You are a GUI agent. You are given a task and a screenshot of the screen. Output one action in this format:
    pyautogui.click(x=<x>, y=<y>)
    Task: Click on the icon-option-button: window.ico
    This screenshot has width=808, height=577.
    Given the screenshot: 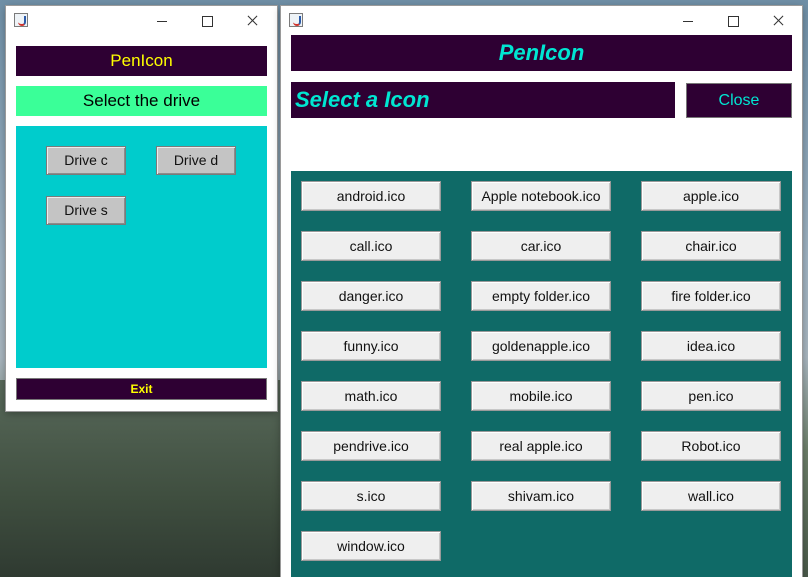 What is the action you would take?
    pyautogui.click(x=371, y=546)
    